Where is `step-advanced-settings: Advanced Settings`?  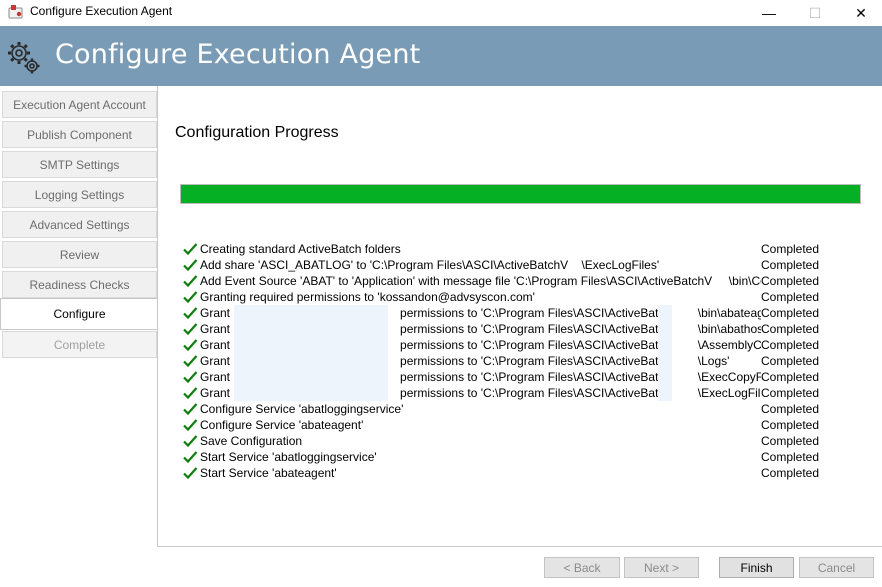 step-advanced-settings: Advanced Settings is located at coordinates (79, 224).